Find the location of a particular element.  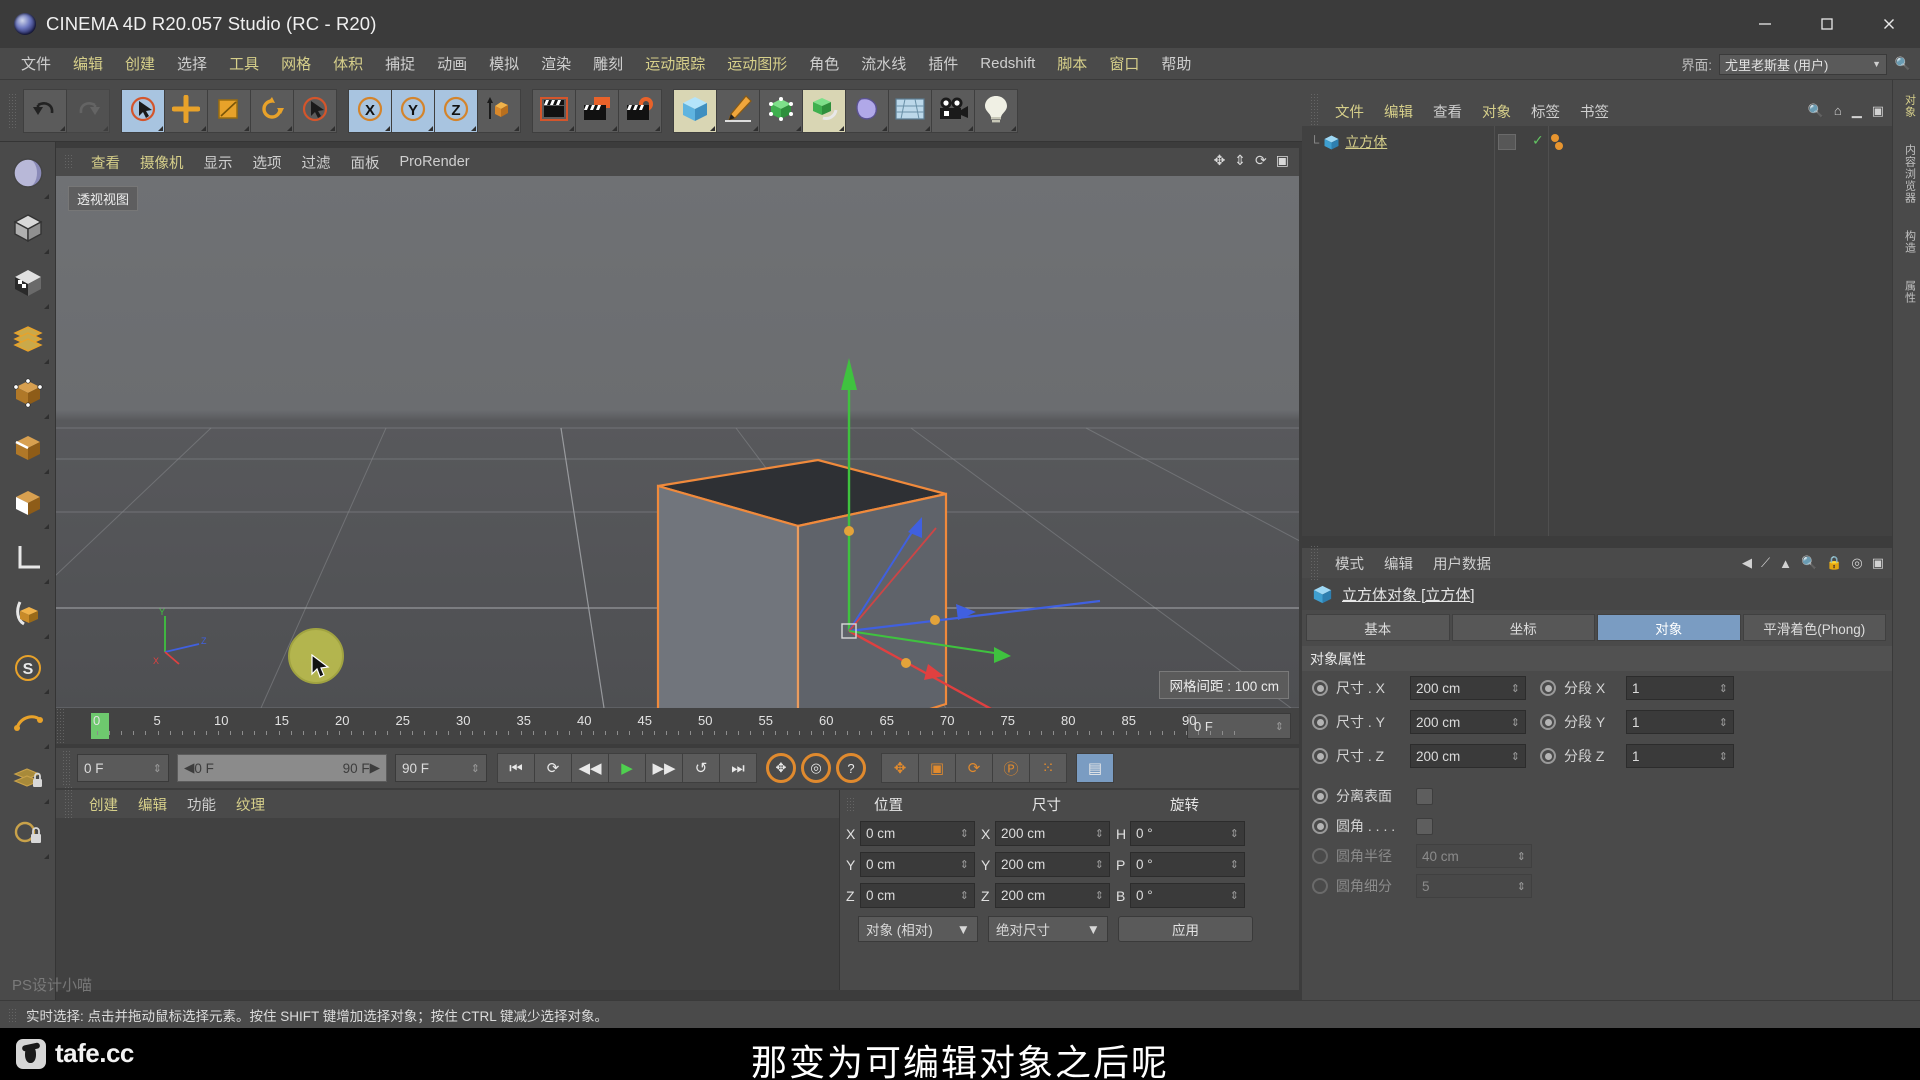

add-scene-button is located at coordinates (910, 110).